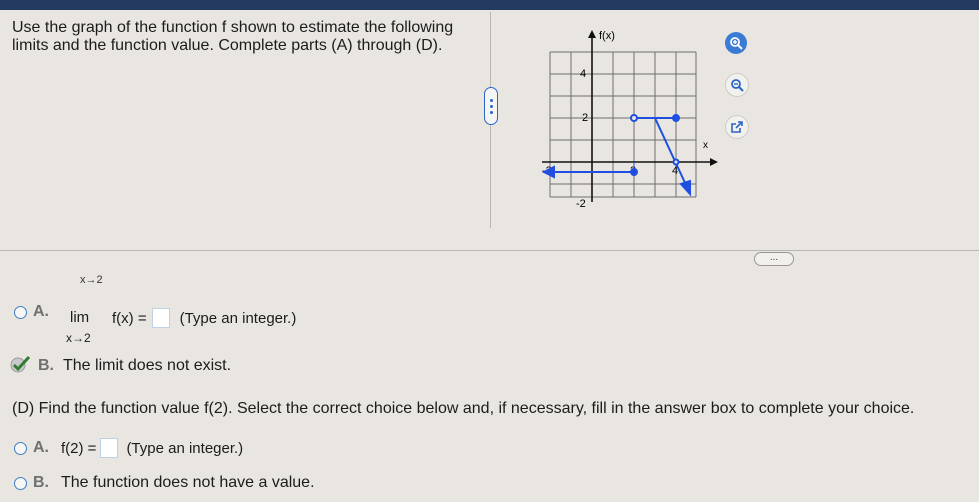 The width and height of the screenshot is (979, 502). Describe the element at coordinates (581, 204) in the screenshot. I see `y-tick-neg2: -2` at that location.